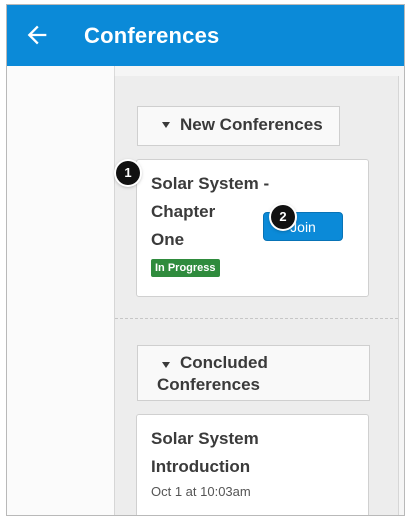 This screenshot has height=519, width=411. I want to click on callout-1: 1, so click(128, 173).